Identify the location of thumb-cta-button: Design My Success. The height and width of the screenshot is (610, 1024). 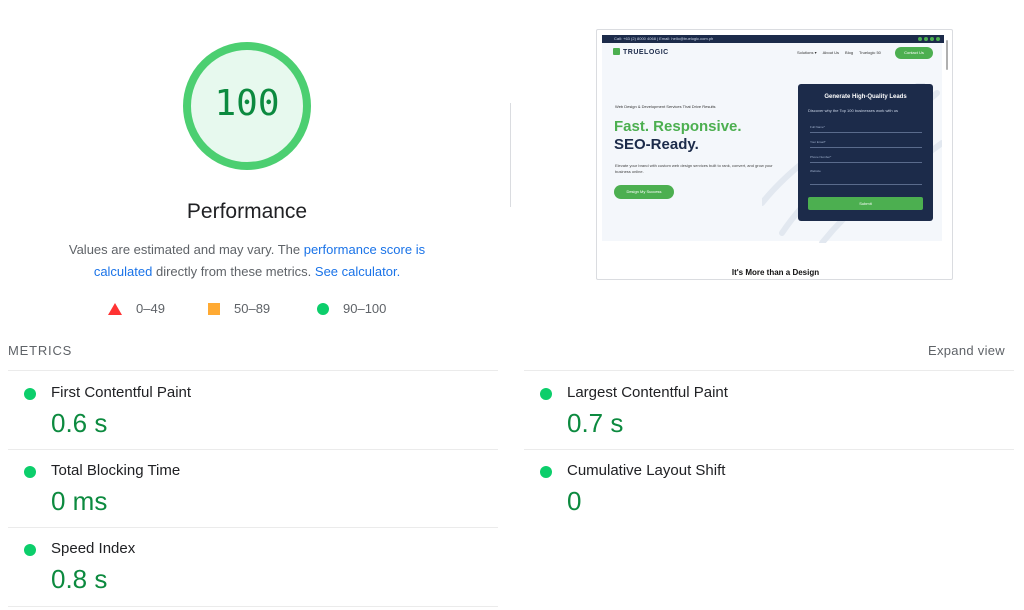
(644, 192).